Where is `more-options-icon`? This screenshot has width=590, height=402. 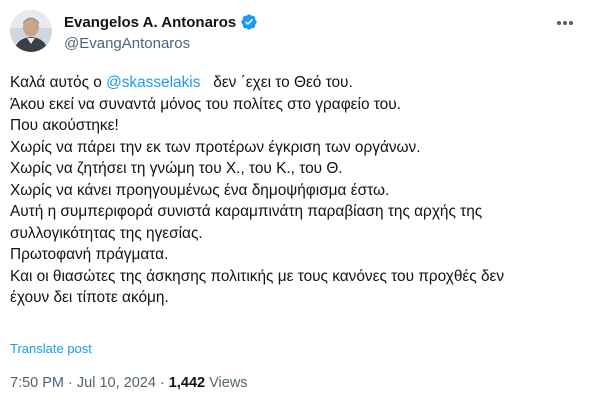
more-options-icon is located at coordinates (565, 23).